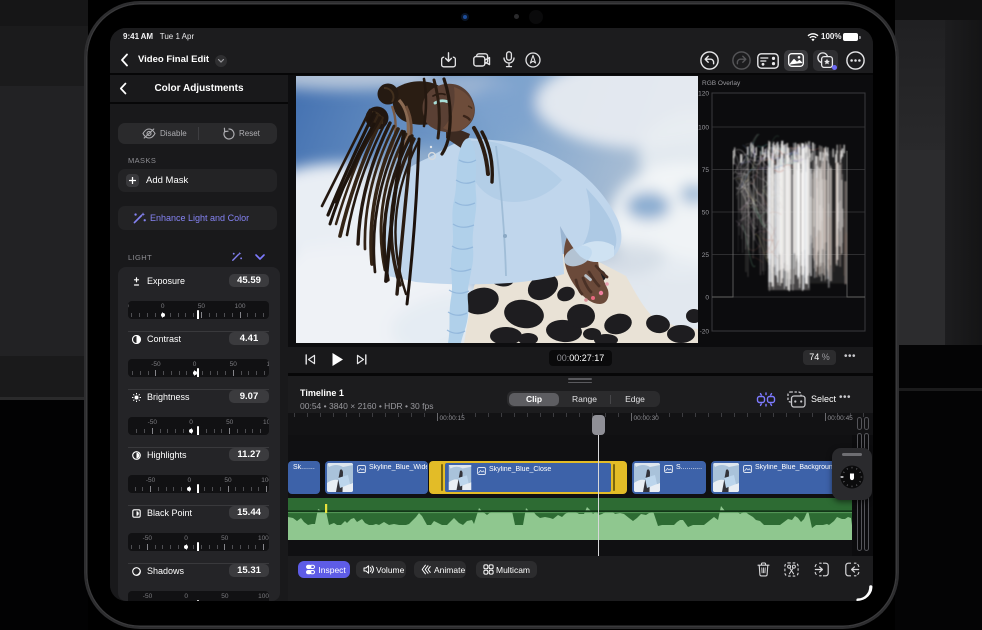 Image resolution: width=982 pixels, height=630 pixels. I want to click on svg-text: 0, so click(707, 298).